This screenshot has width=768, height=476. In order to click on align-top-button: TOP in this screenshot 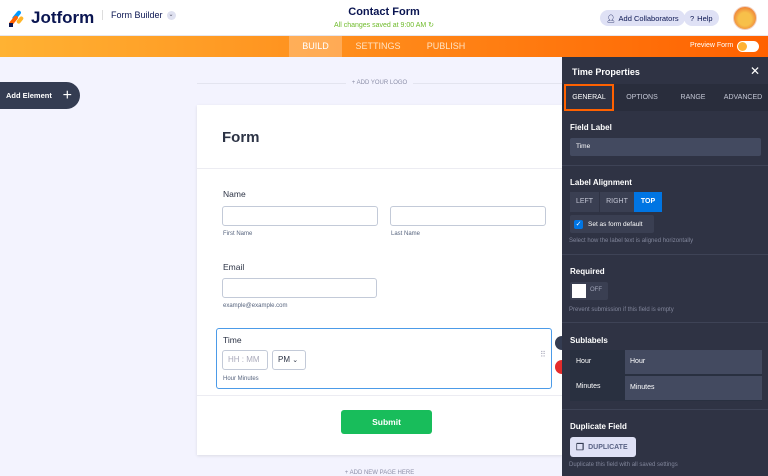, I will do `click(648, 202)`.